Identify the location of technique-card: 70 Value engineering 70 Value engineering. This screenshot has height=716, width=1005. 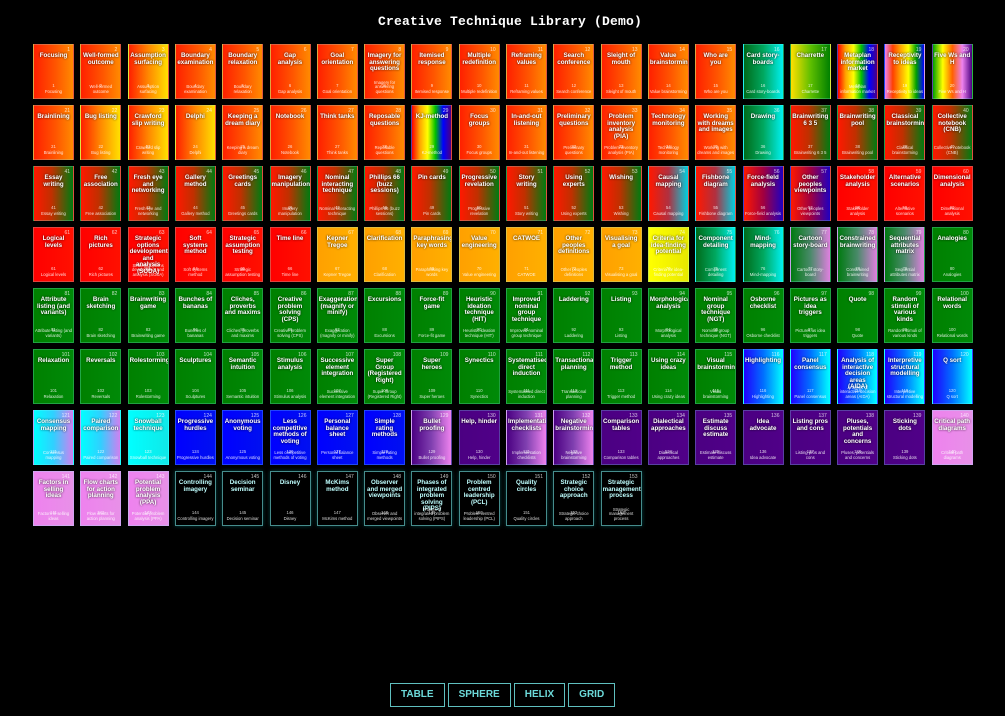
(479, 254).